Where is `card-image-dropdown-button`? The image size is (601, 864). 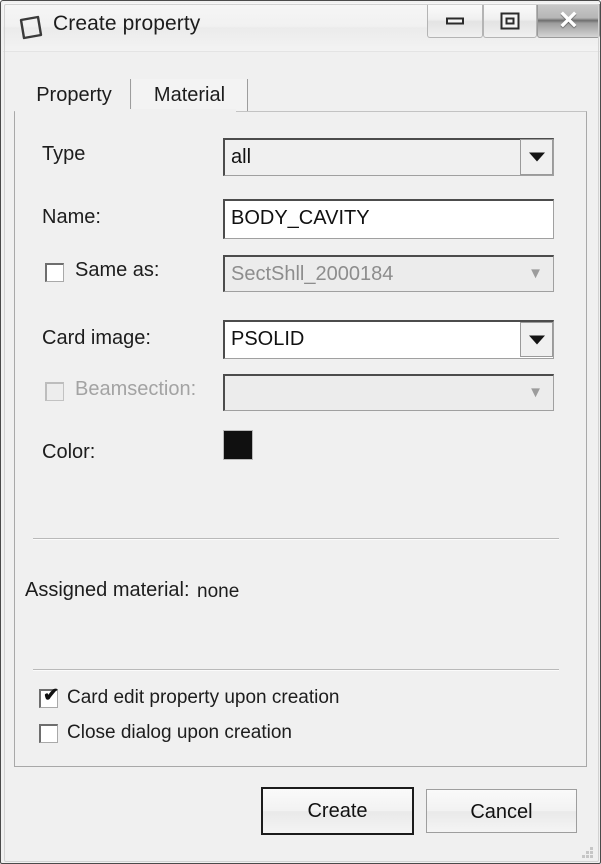 card-image-dropdown-button is located at coordinates (536, 339).